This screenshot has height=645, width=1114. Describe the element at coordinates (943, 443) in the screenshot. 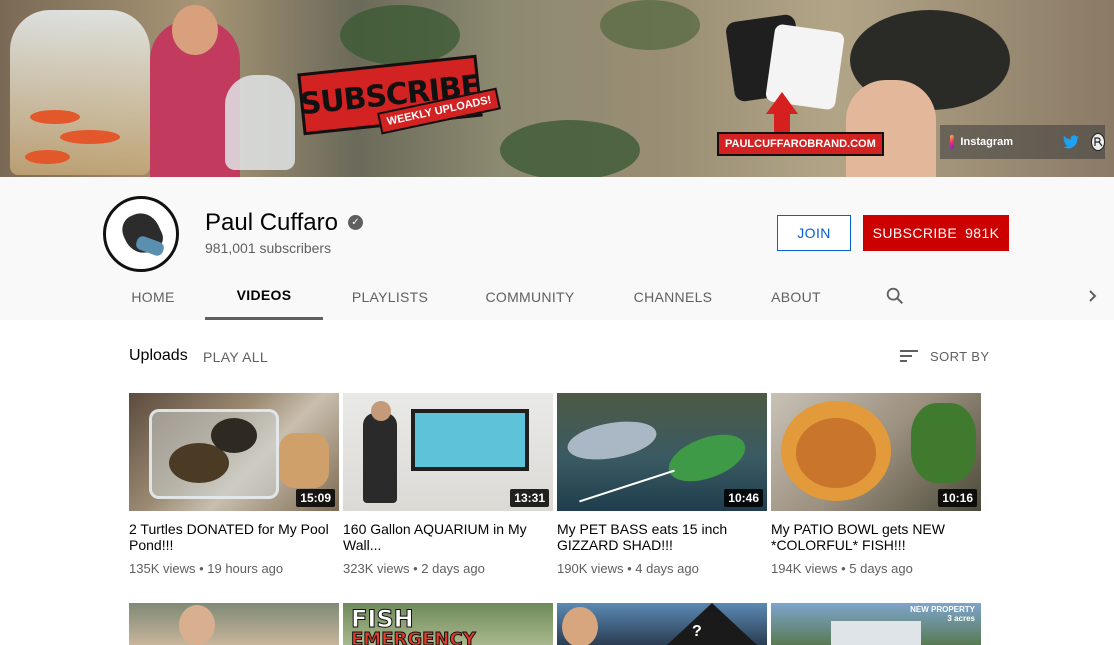

I see `thumb-plant` at that location.